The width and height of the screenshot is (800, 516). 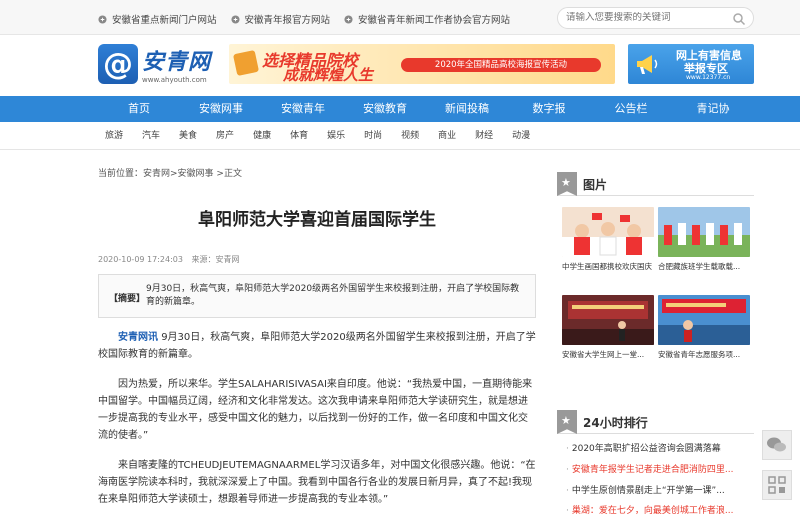 I want to click on article-meta: 2020-10-09 17:24:03 来源：安青网, so click(x=172, y=259).